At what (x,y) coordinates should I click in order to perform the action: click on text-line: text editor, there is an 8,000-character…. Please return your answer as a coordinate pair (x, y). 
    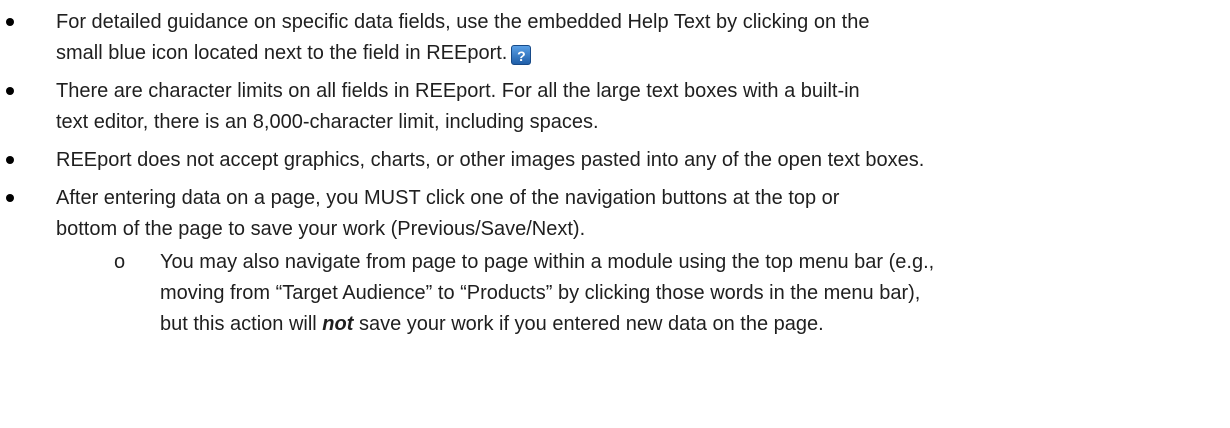
    Looking at the image, I should click on (327, 122).